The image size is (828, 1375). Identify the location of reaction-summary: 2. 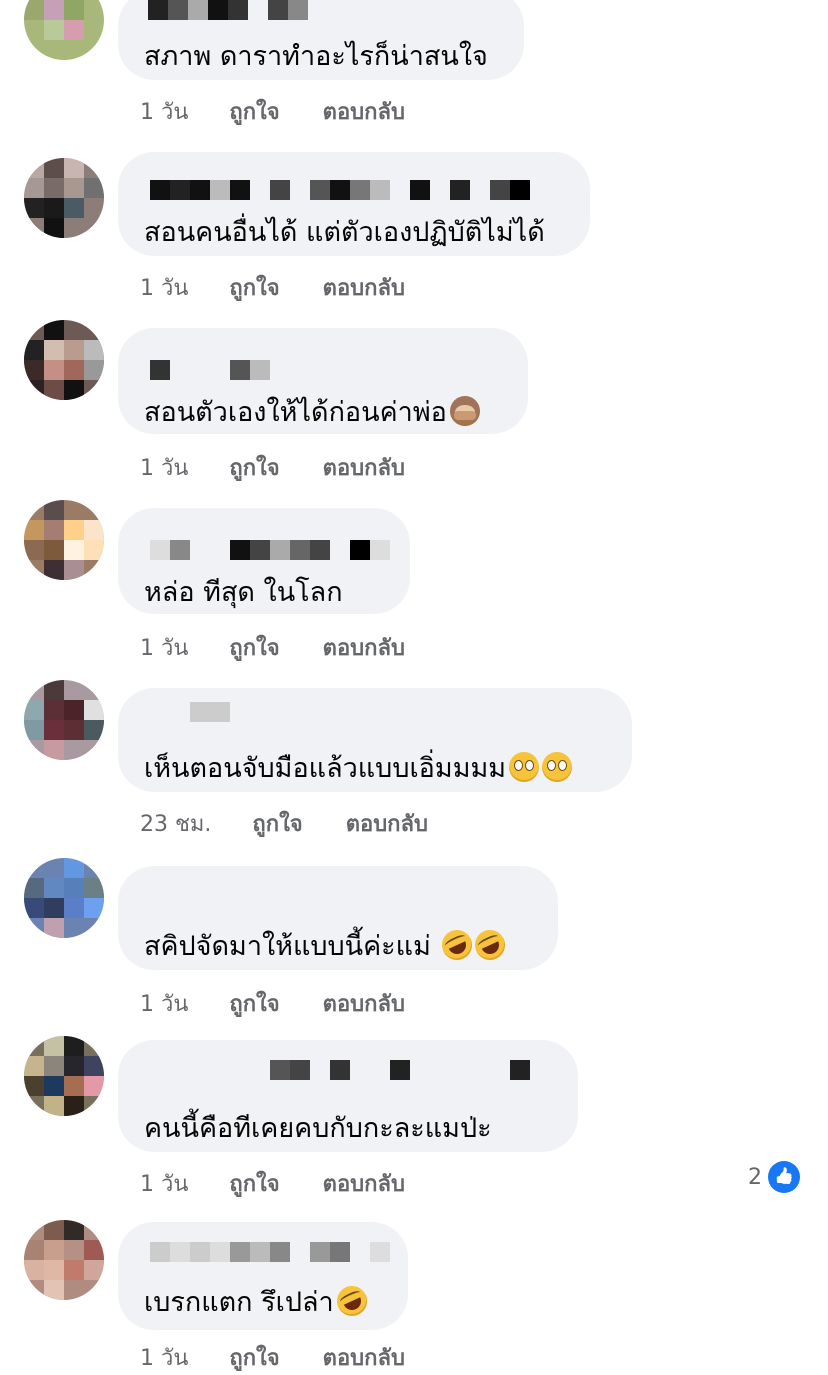
(774, 1177).